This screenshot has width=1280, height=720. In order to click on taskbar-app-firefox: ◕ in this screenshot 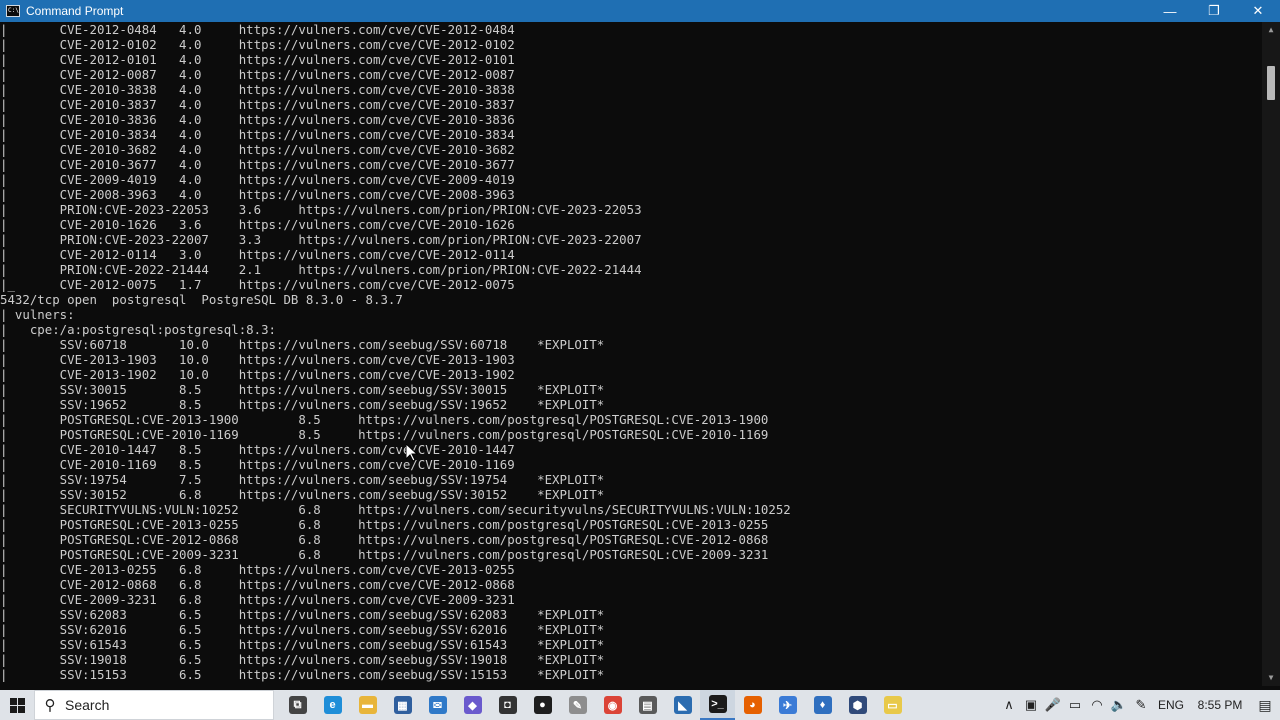, I will do `click(752, 705)`.